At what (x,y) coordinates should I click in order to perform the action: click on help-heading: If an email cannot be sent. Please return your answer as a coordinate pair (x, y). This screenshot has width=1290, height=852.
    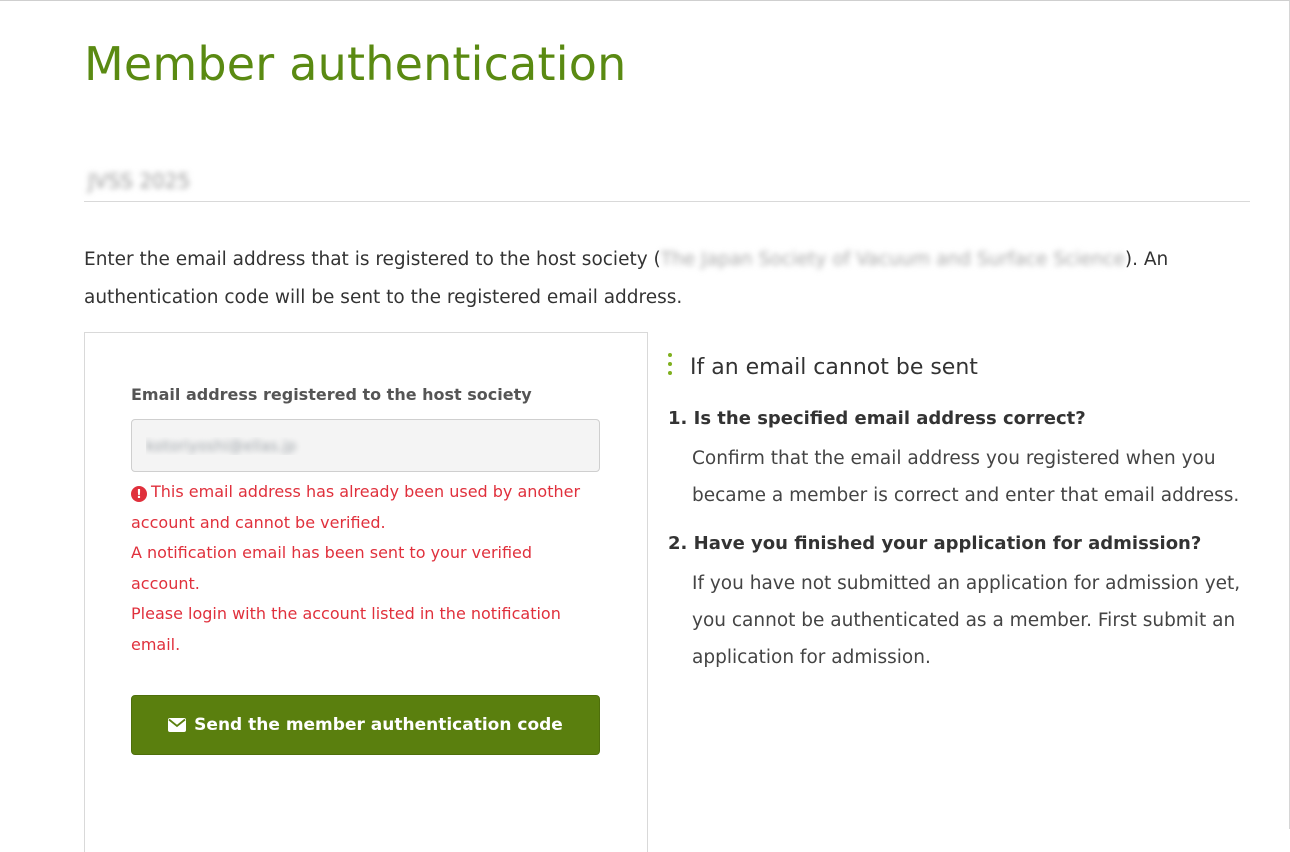
    Looking at the image, I should click on (963, 368).